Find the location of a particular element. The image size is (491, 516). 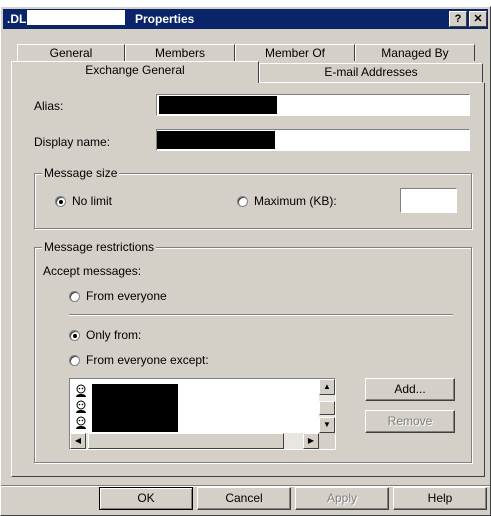

scroll-right-button: ▶ is located at coordinates (311, 441).